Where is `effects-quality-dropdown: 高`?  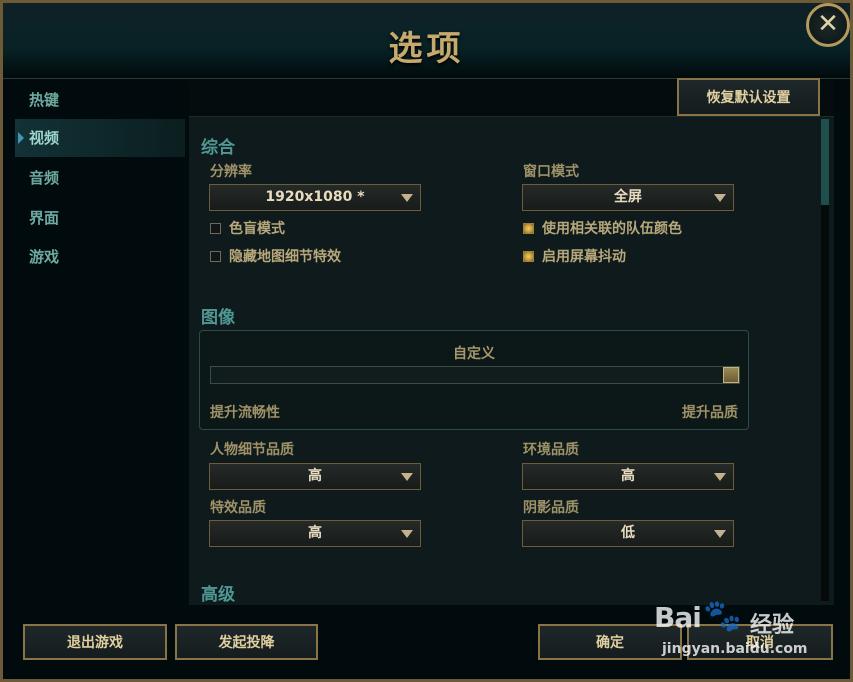 effects-quality-dropdown: 高 is located at coordinates (315, 533).